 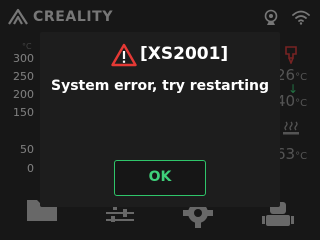 I want to click on error-message: System error, try restarting, so click(x=159, y=86).